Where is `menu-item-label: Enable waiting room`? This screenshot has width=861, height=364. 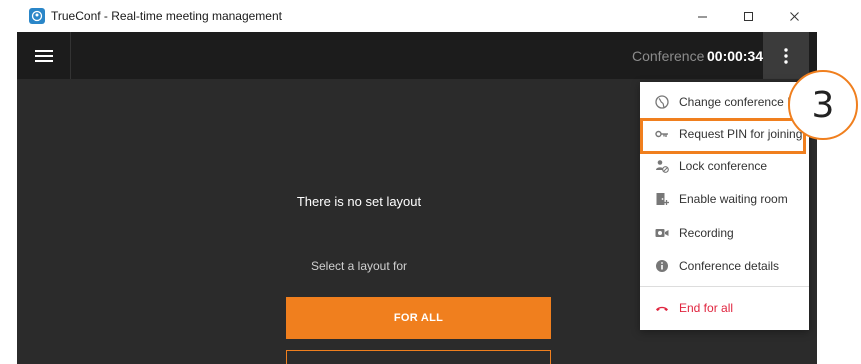
menu-item-label: Enable waiting room is located at coordinates (733, 199).